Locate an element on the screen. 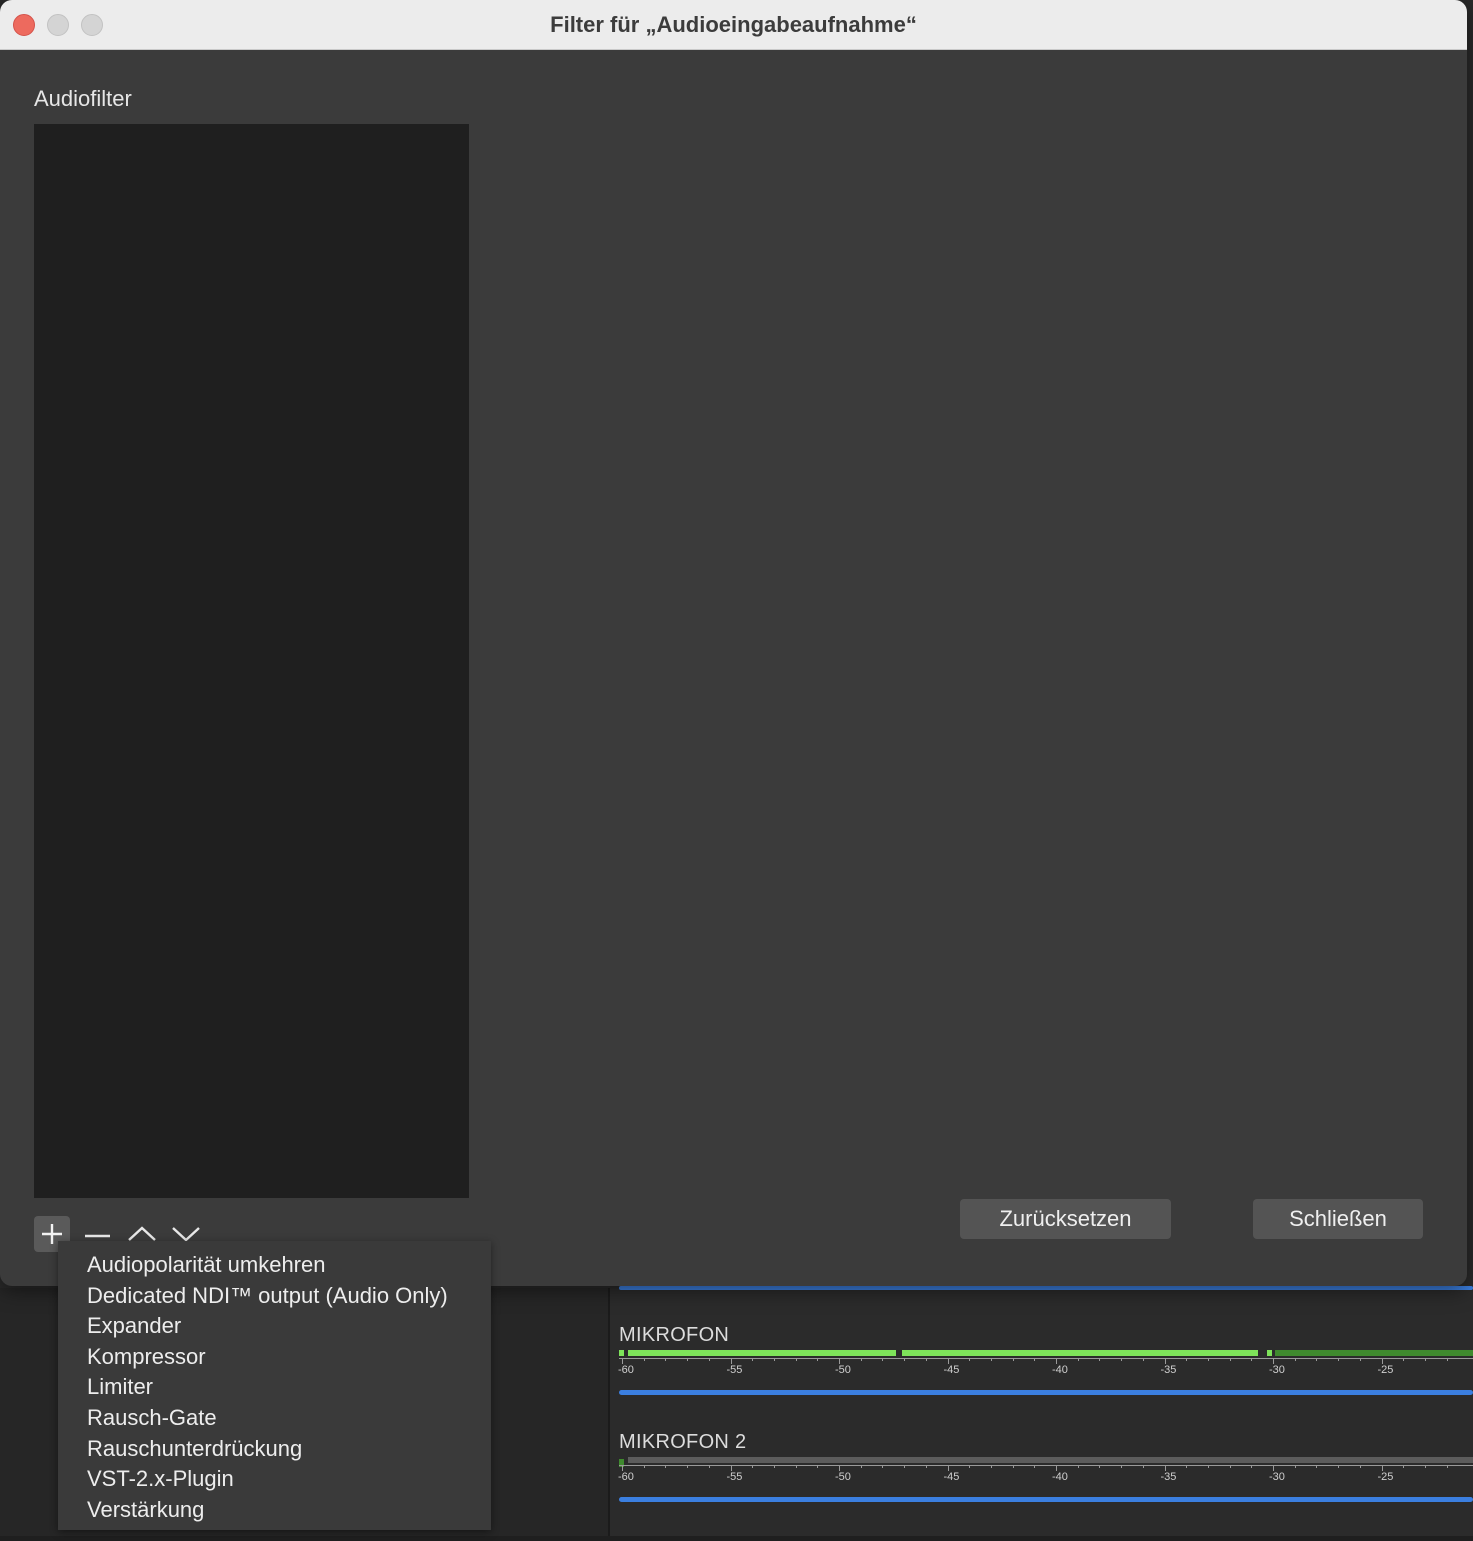 This screenshot has width=1473, height=1541. mixer-track-mikrofon-2: MIKROFON 2 -60 -55 -50 -45 -40 -35 -30 -25 is located at coordinates (1045, 1486).